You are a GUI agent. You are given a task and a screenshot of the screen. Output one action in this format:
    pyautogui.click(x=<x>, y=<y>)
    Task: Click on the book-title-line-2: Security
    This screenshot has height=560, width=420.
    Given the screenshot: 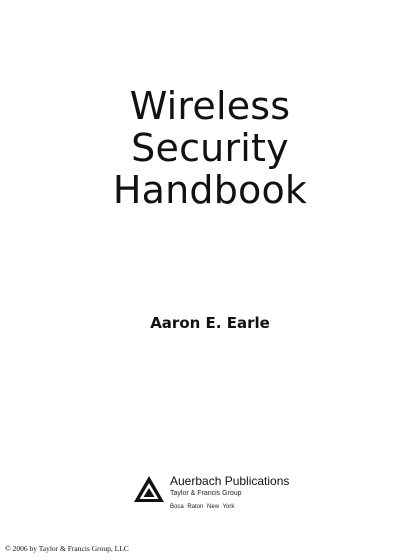 What is the action you would take?
    pyautogui.click(x=210, y=148)
    